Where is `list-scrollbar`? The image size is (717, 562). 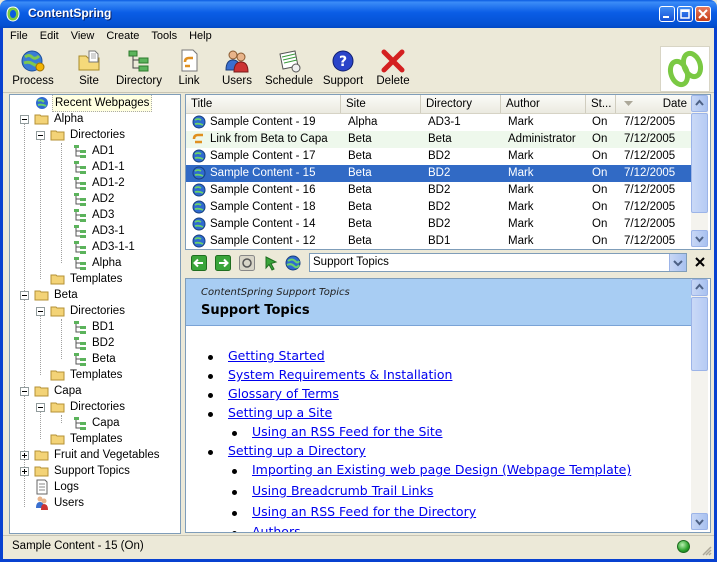
list-scrollbar is located at coordinates (699, 171).